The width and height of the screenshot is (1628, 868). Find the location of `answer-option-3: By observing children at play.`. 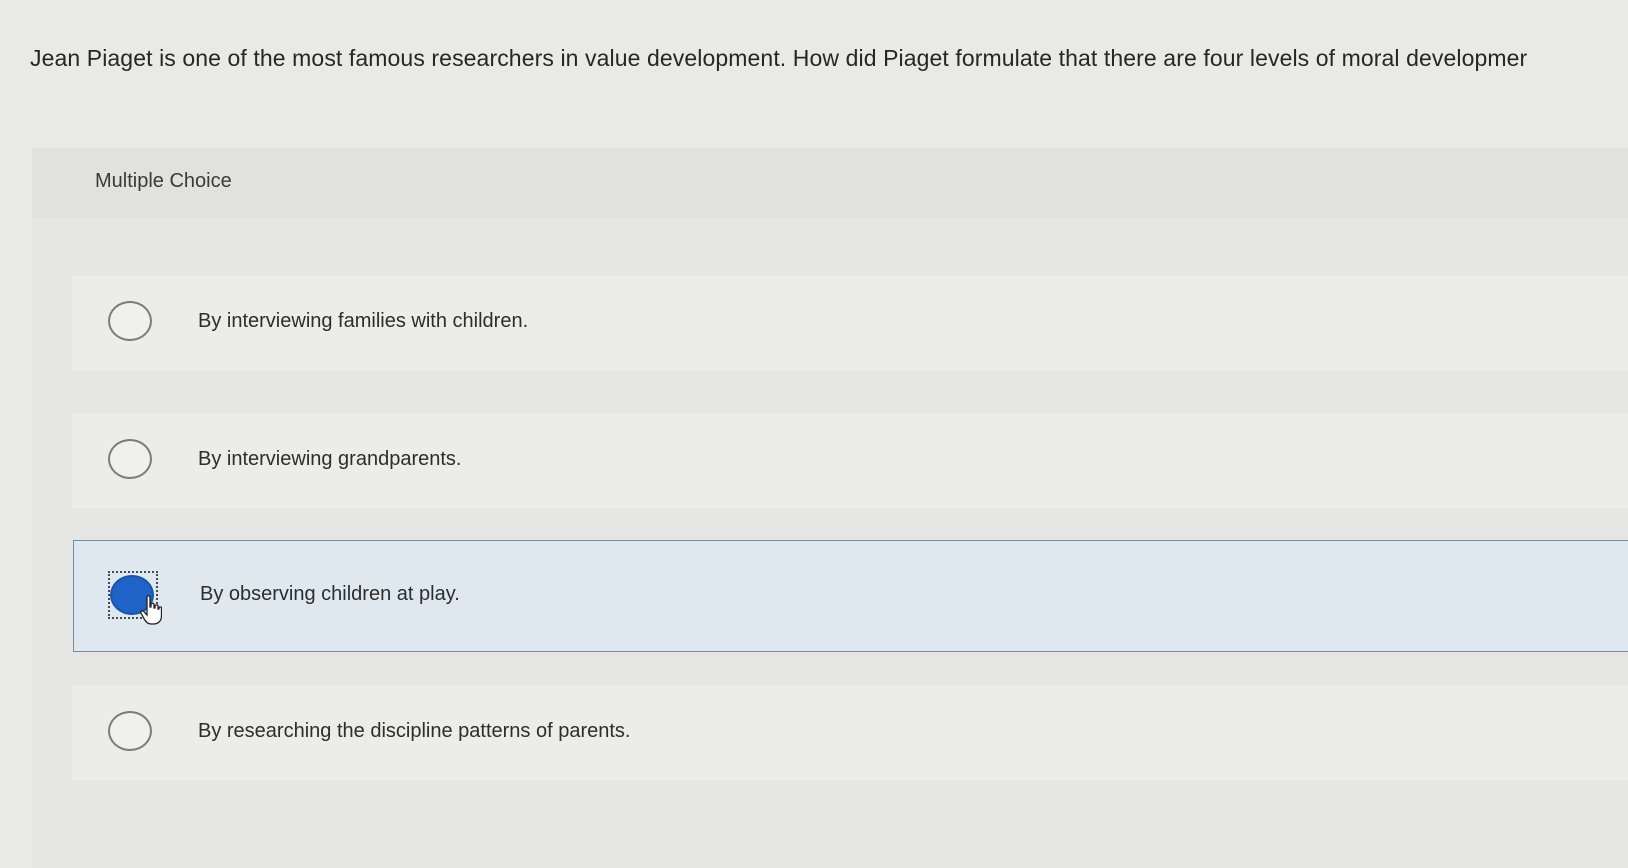

answer-option-3: By observing children at play. is located at coordinates (850, 596).